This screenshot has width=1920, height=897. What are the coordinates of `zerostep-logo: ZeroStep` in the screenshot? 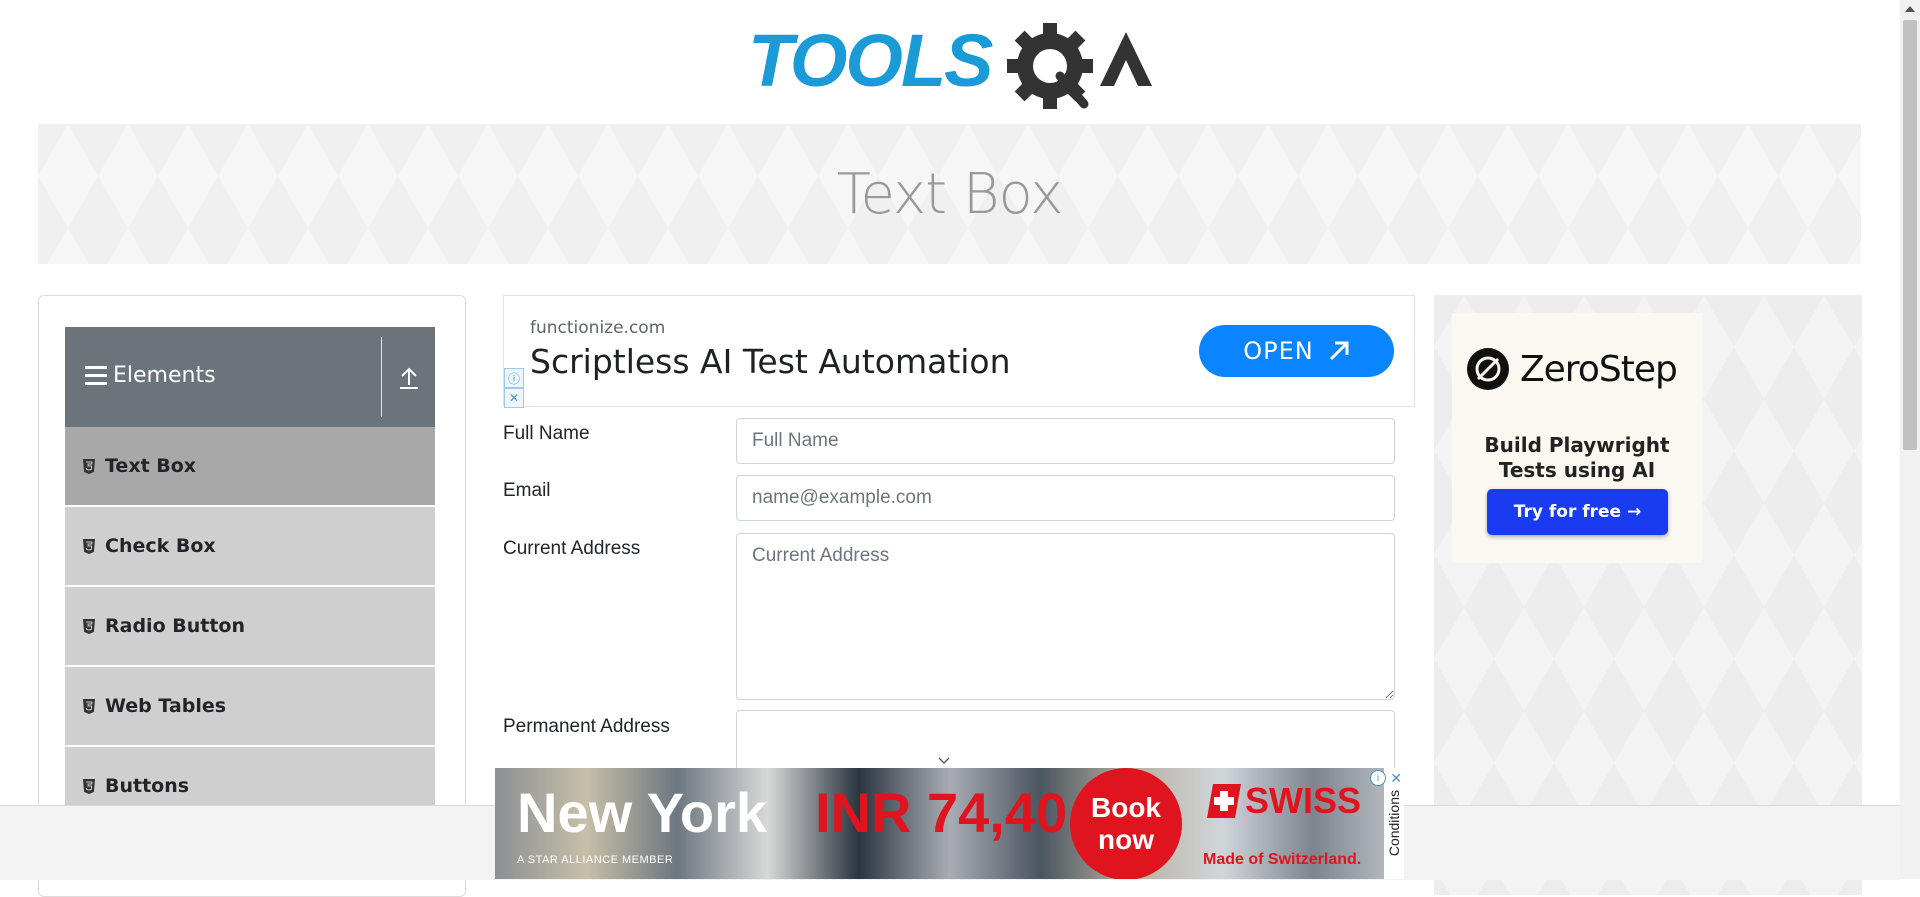 It's located at (1572, 369).